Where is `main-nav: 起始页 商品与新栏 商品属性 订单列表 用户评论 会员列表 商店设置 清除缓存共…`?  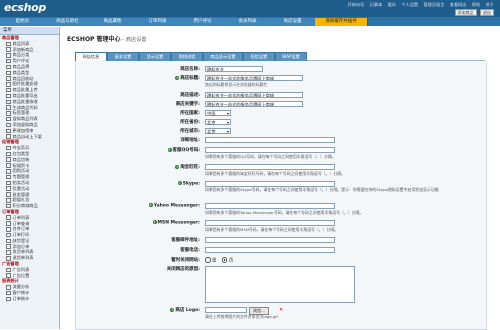
main-nav: 起始页 商品与新栏 商品属性 订单列表 用户评论 会员列表 商店设置 清除缓存共… is located at coordinates (250, 21).